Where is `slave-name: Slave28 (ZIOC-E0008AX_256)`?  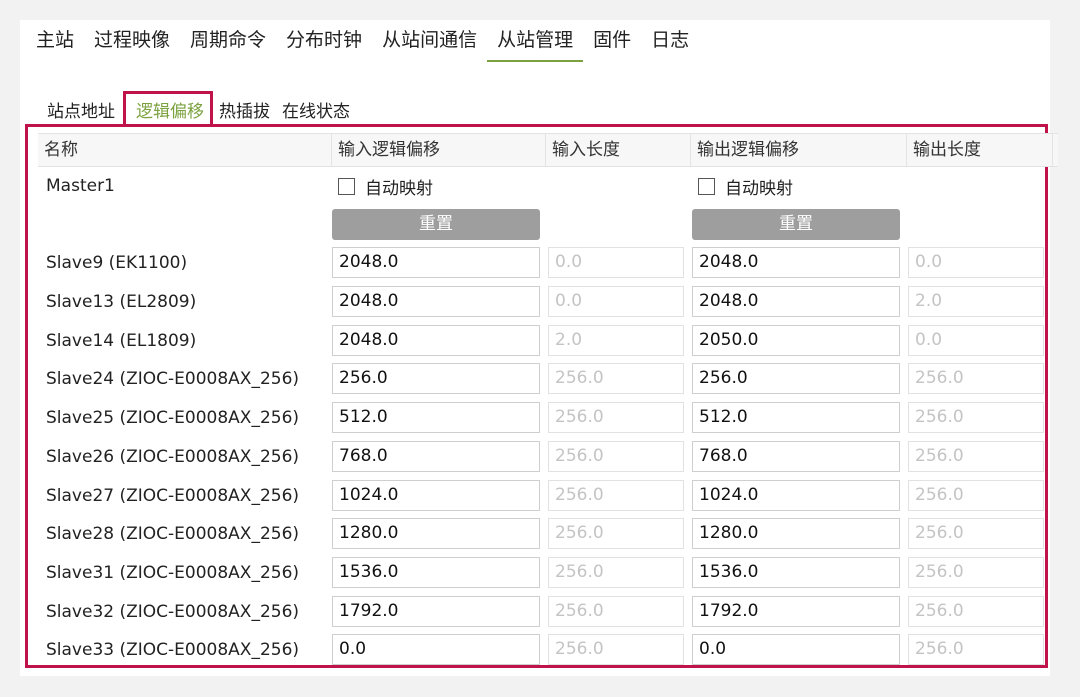 slave-name: Slave28 (ZIOC-E0008AX_256) is located at coordinates (173, 534).